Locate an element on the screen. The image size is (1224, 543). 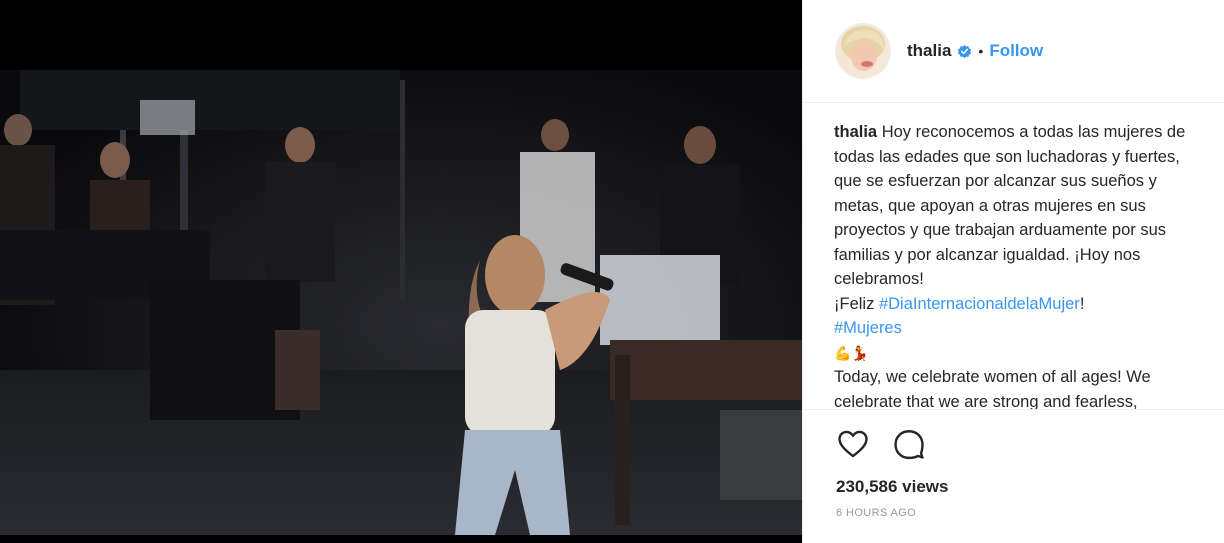
caption-feliz: ¡Feliz is located at coordinates (854, 303).